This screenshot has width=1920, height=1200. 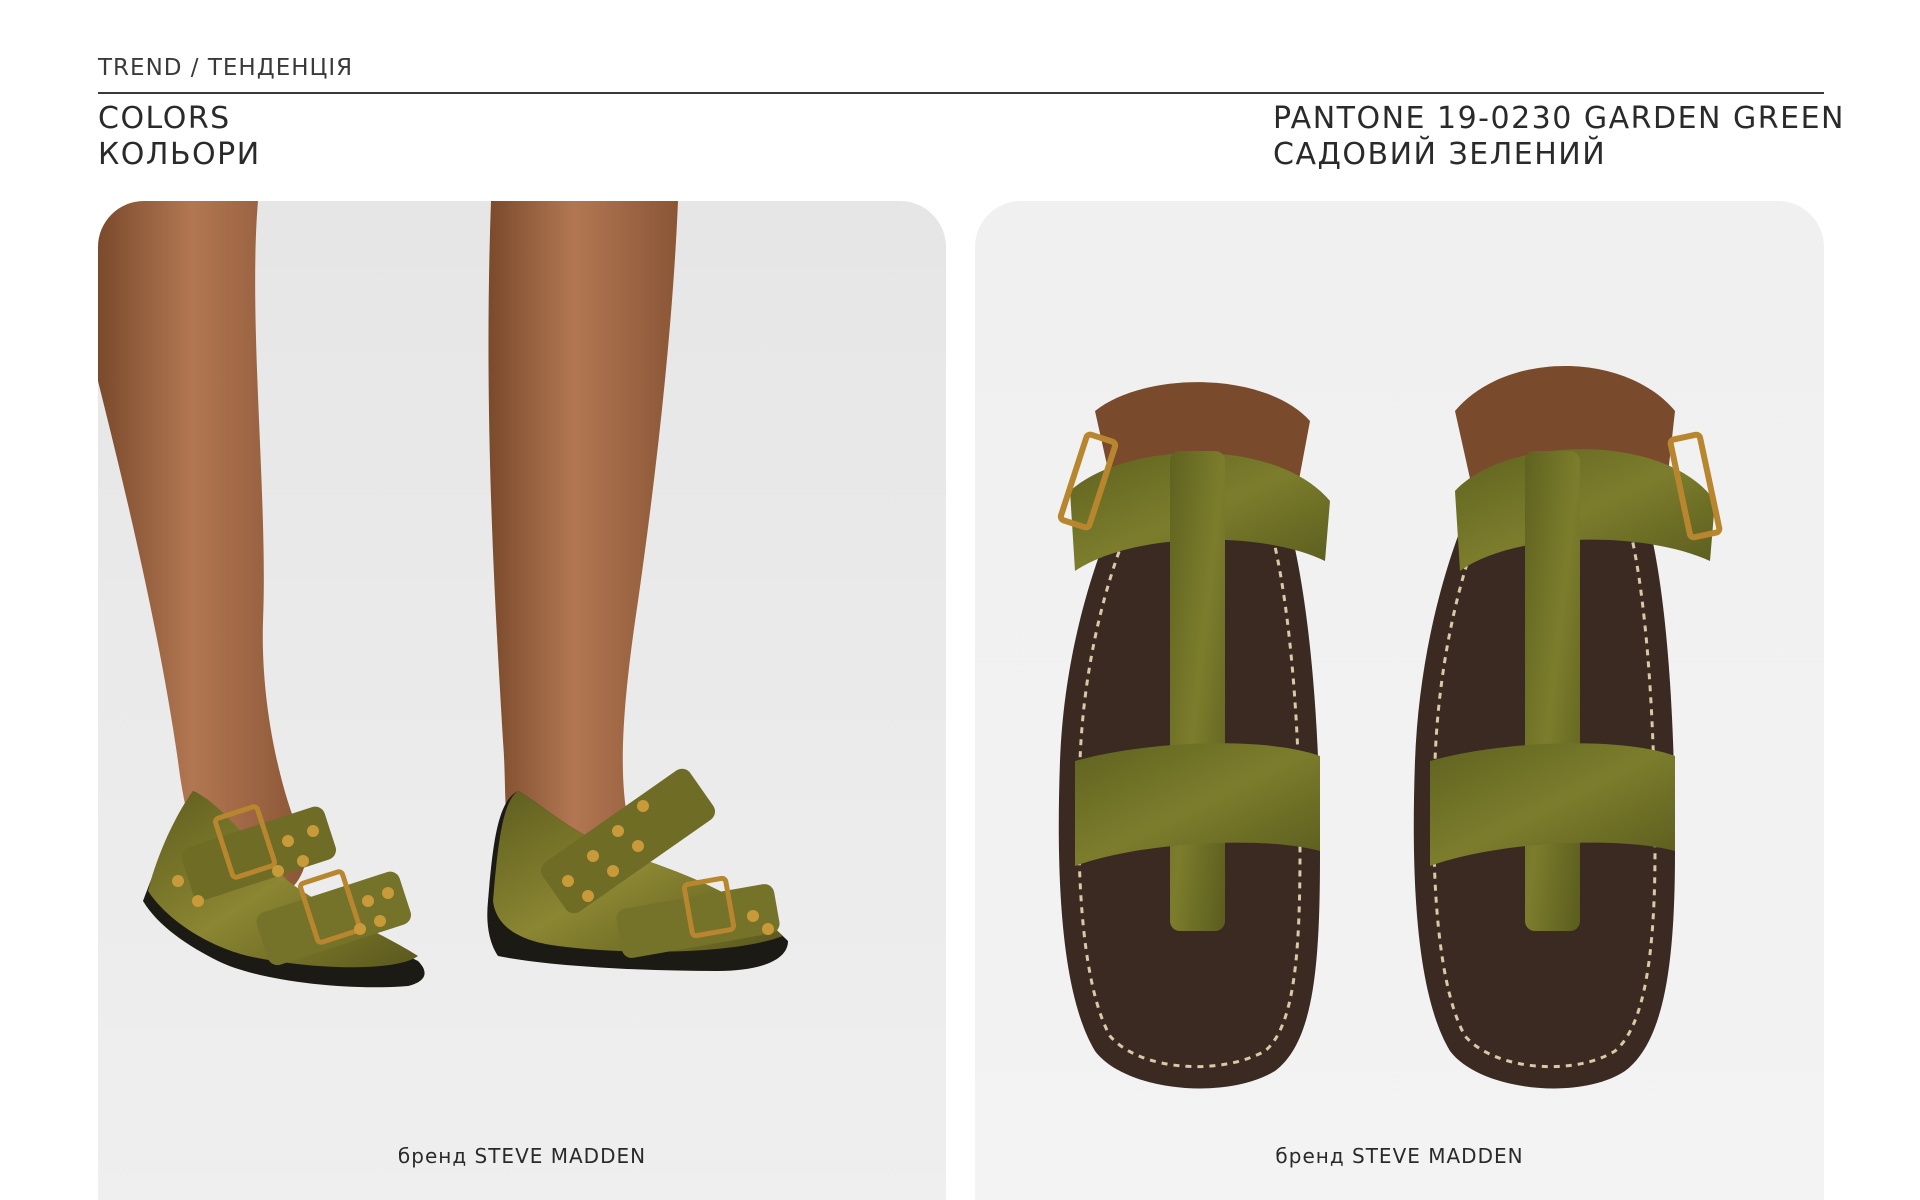 What do you see at coordinates (179, 154) in the screenshot?
I see `section-title-ua: КОЛЬОРИ` at bounding box center [179, 154].